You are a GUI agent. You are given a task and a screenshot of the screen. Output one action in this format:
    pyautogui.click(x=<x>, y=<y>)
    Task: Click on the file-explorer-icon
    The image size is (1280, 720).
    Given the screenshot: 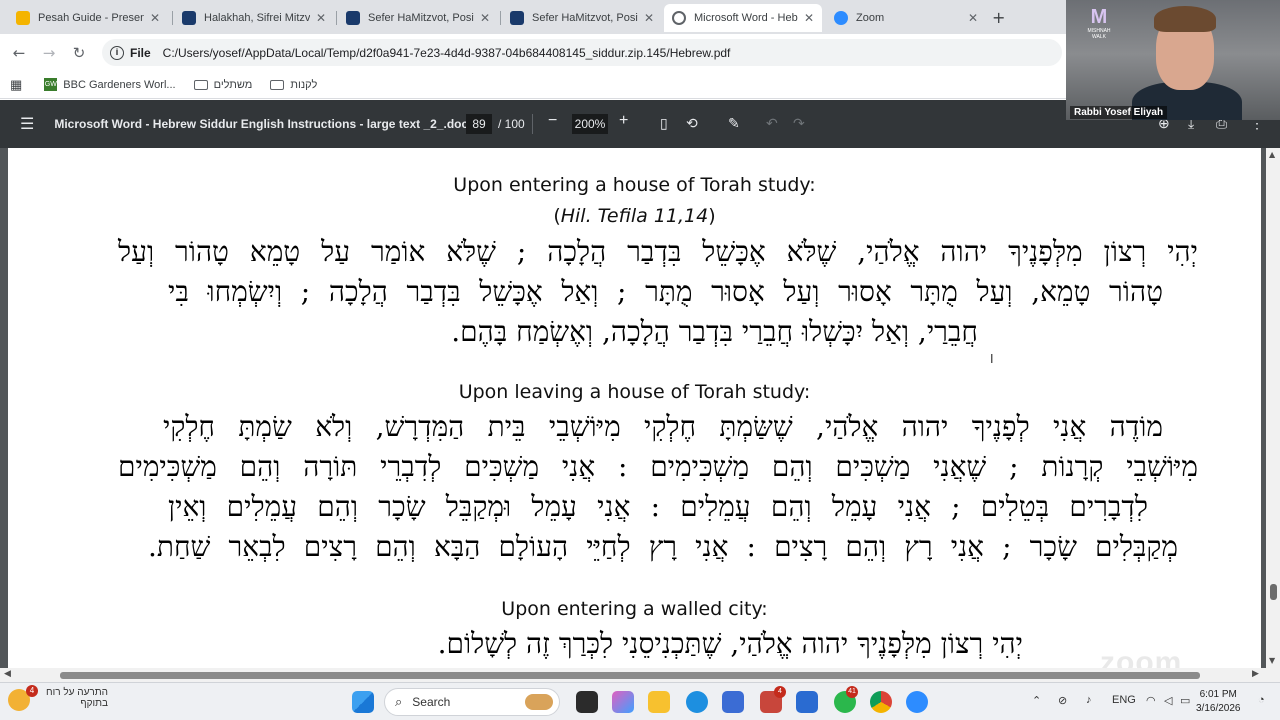 What is the action you would take?
    pyautogui.click(x=659, y=702)
    